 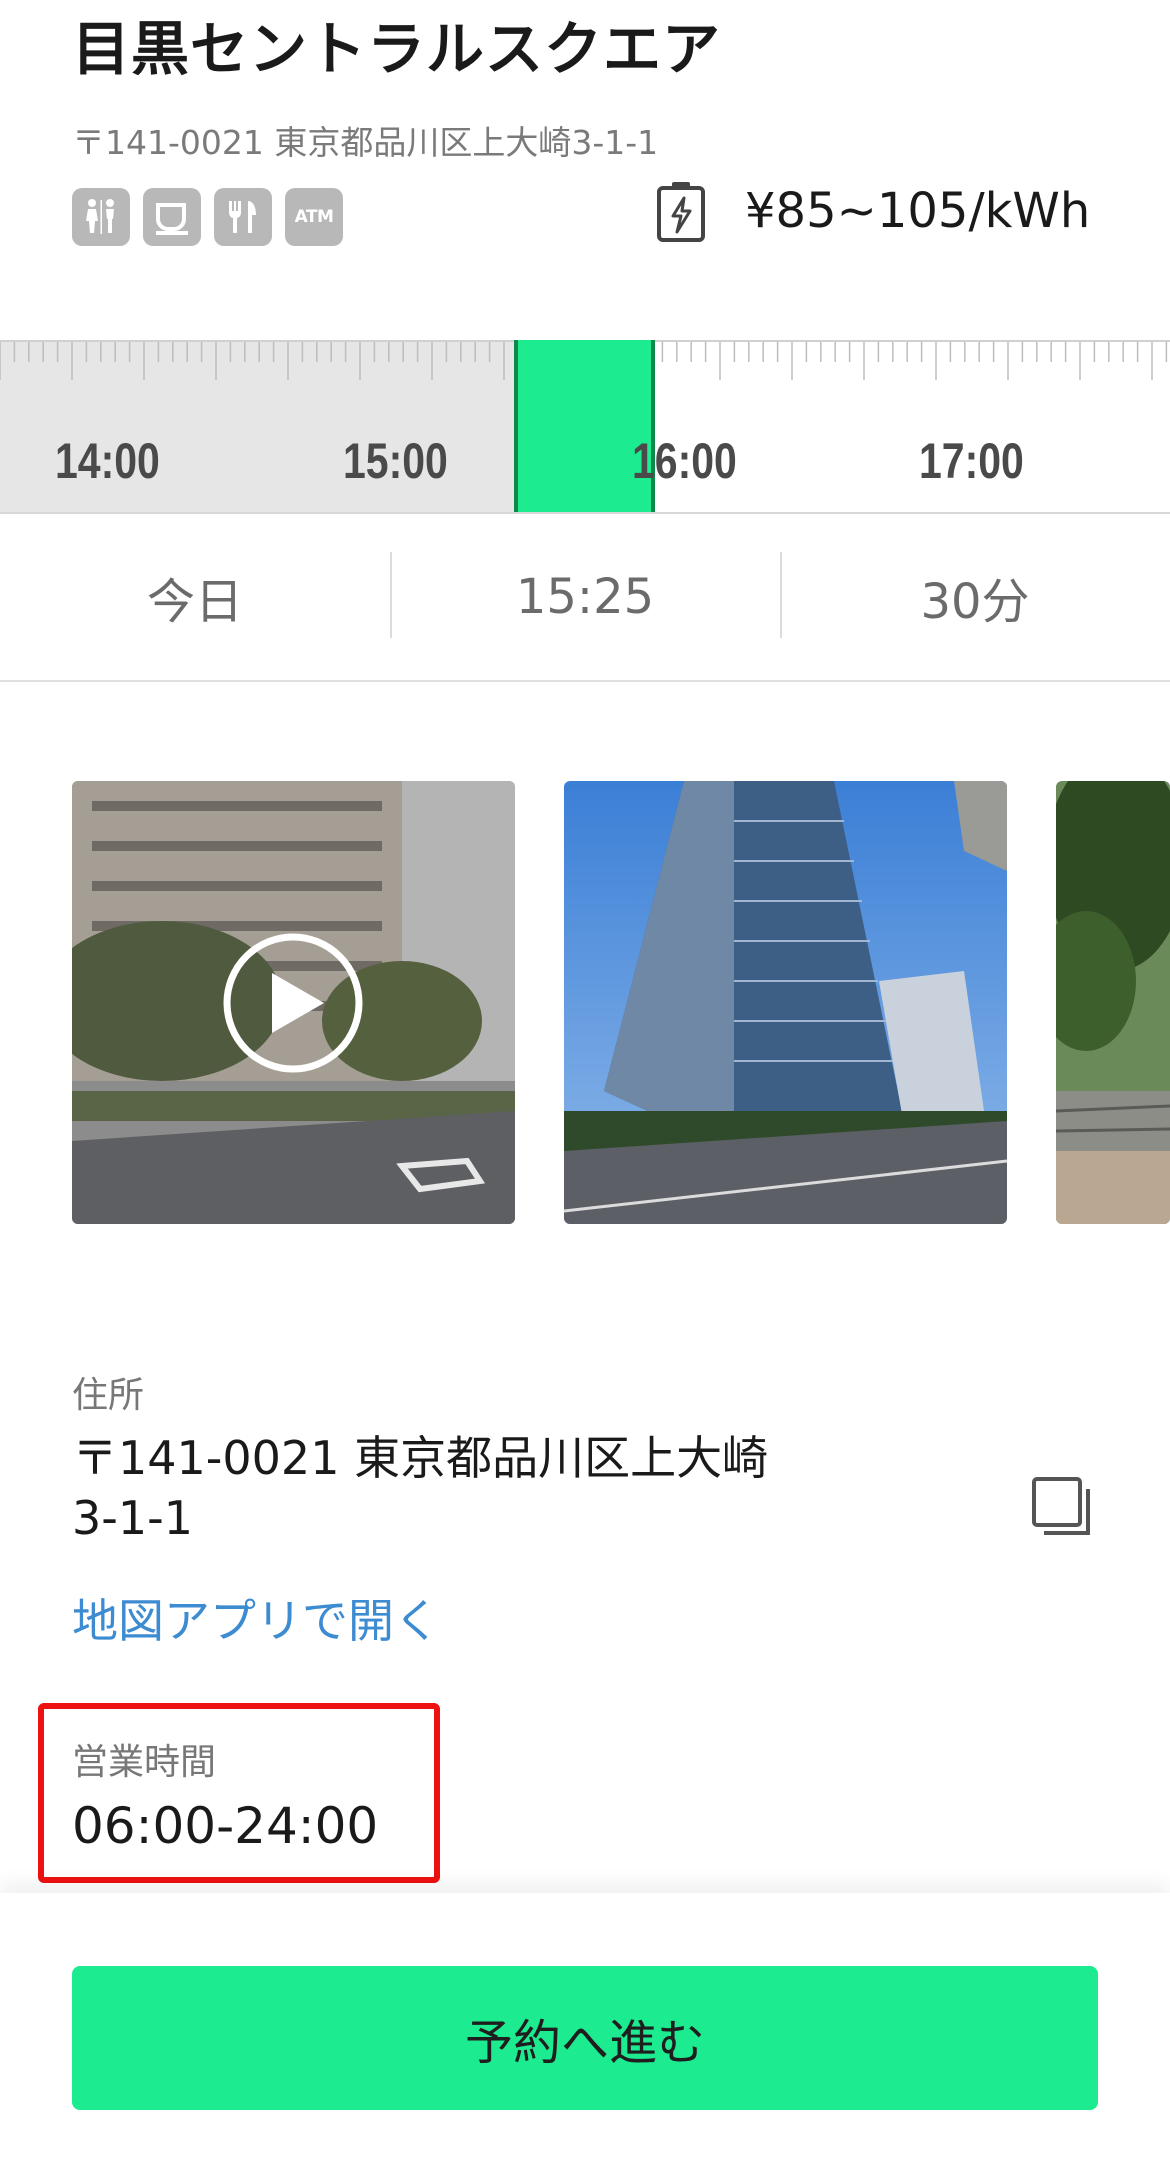 What do you see at coordinates (225, 1826) in the screenshot?
I see `hours-value: 06:00-24:00` at bounding box center [225, 1826].